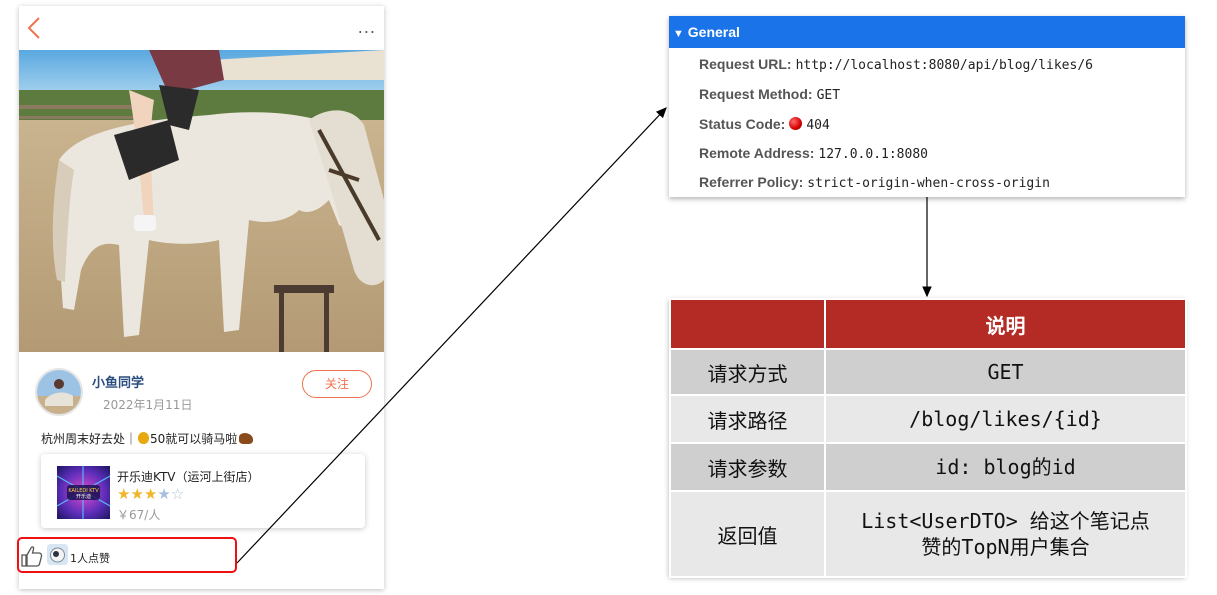 This screenshot has width=1217, height=595. I want to click on star-empty-icon: ☆, so click(177, 494).